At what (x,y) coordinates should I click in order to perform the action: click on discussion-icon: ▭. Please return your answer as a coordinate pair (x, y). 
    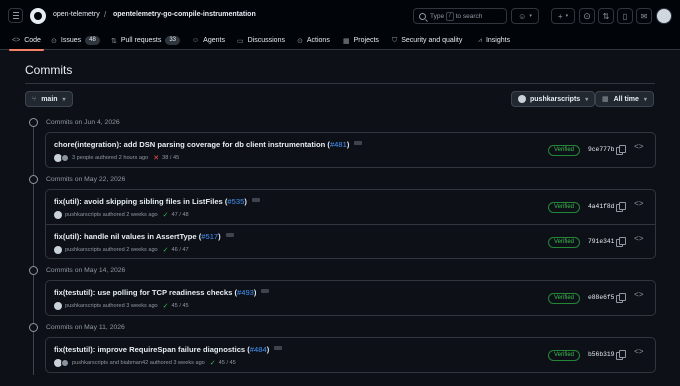
    Looking at the image, I should click on (240, 41).